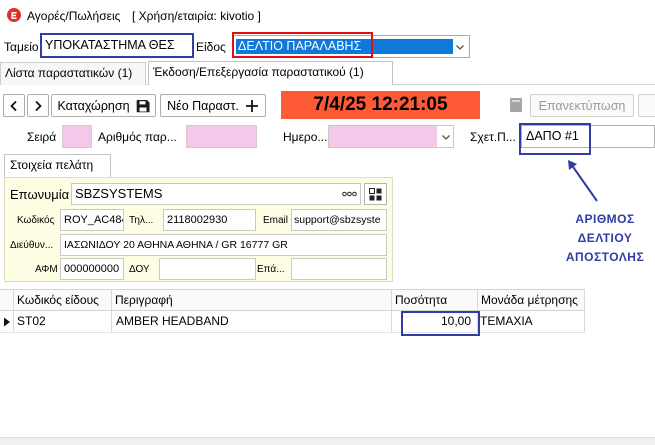 This screenshot has height=445, width=655. What do you see at coordinates (646, 105) in the screenshot?
I see `extra-toolbar-button` at bounding box center [646, 105].